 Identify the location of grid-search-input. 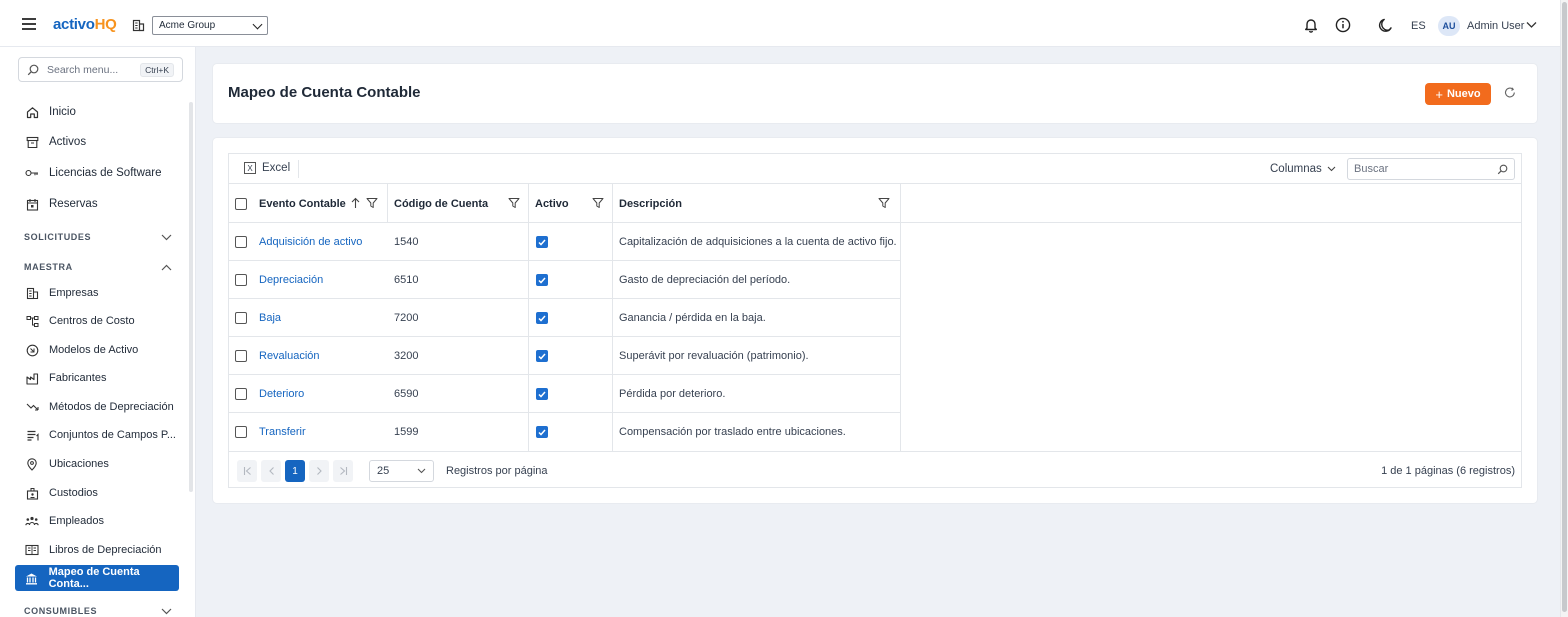
(1419, 169).